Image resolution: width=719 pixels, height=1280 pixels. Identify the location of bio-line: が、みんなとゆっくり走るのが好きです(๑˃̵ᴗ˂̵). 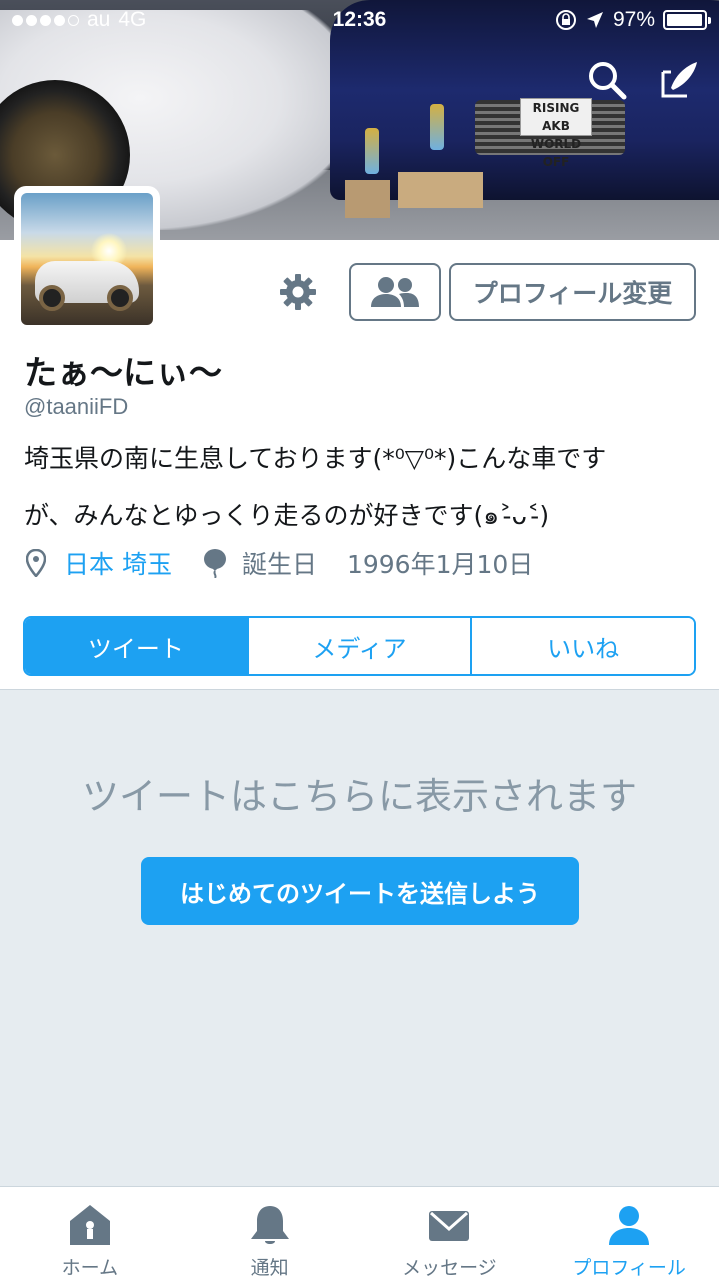
(287, 515).